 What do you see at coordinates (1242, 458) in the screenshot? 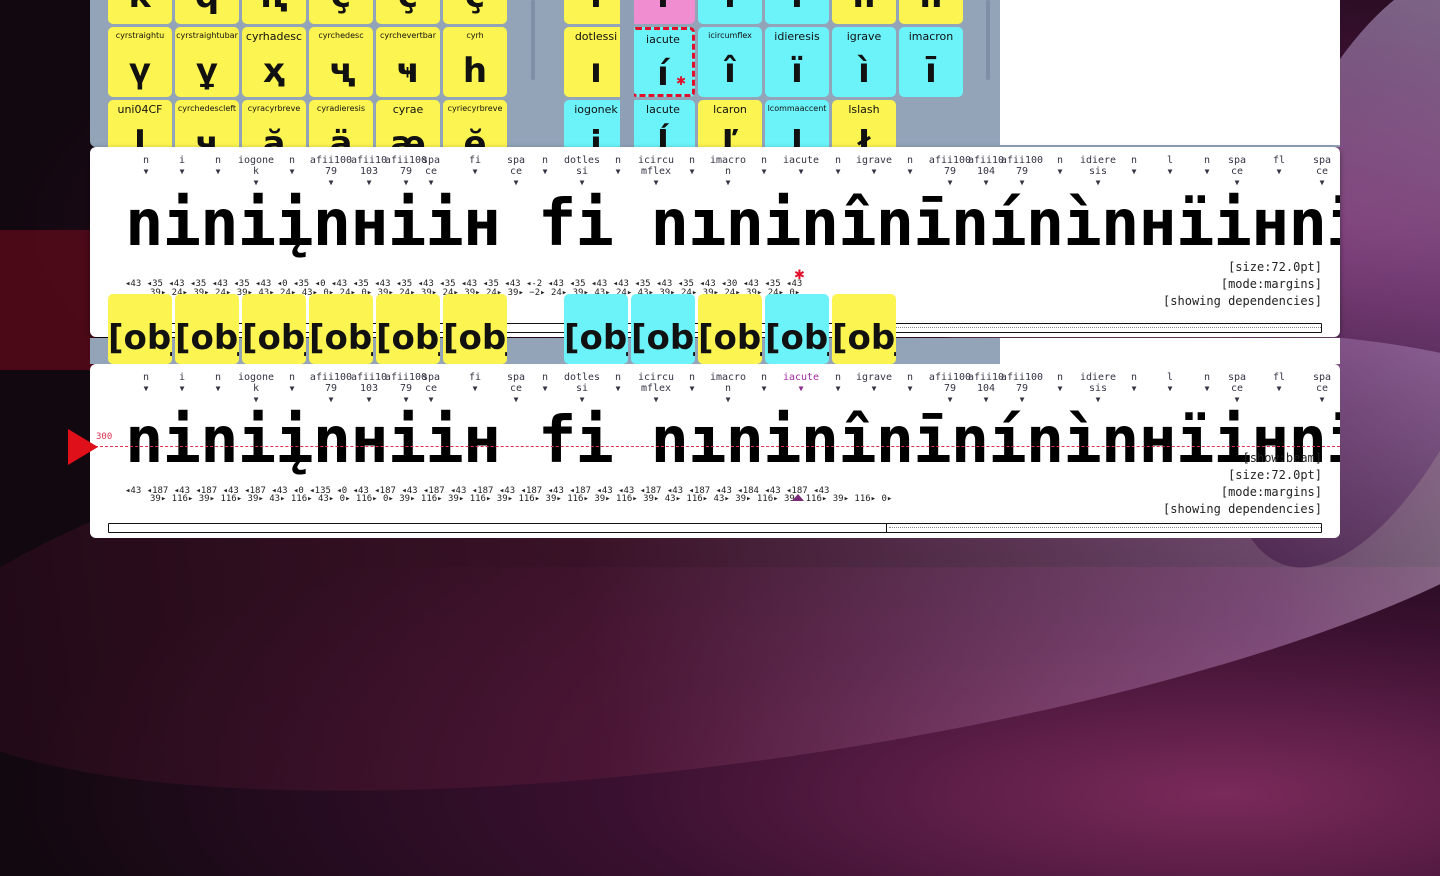
I see `beam-info: [show:beam]` at bounding box center [1242, 458].